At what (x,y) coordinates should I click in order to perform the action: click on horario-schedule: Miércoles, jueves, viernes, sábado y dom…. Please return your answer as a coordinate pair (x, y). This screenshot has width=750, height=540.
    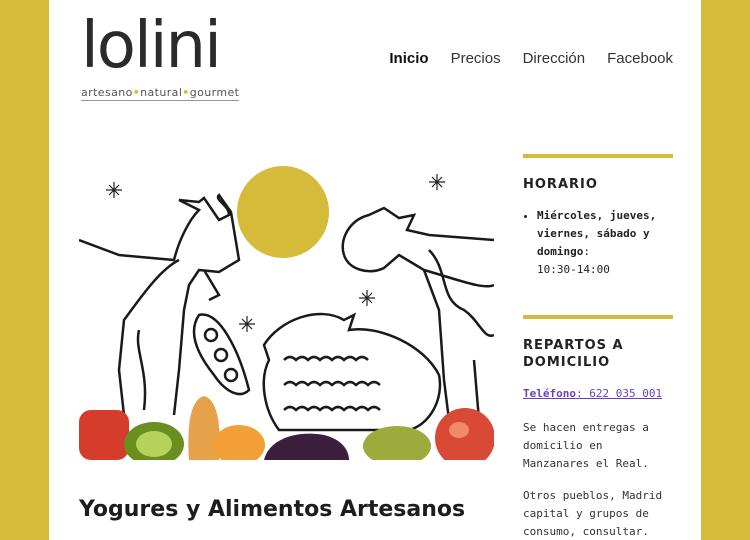
    Looking at the image, I should click on (598, 243).